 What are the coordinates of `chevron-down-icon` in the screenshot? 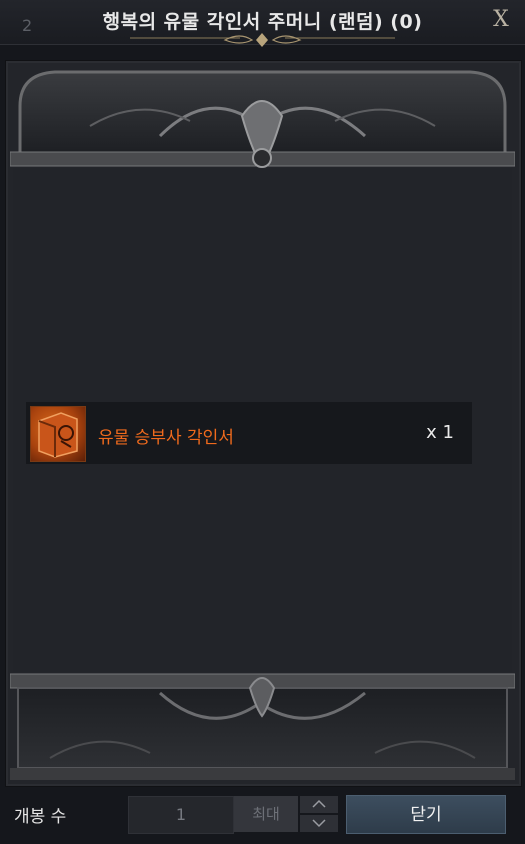 It's located at (319, 823).